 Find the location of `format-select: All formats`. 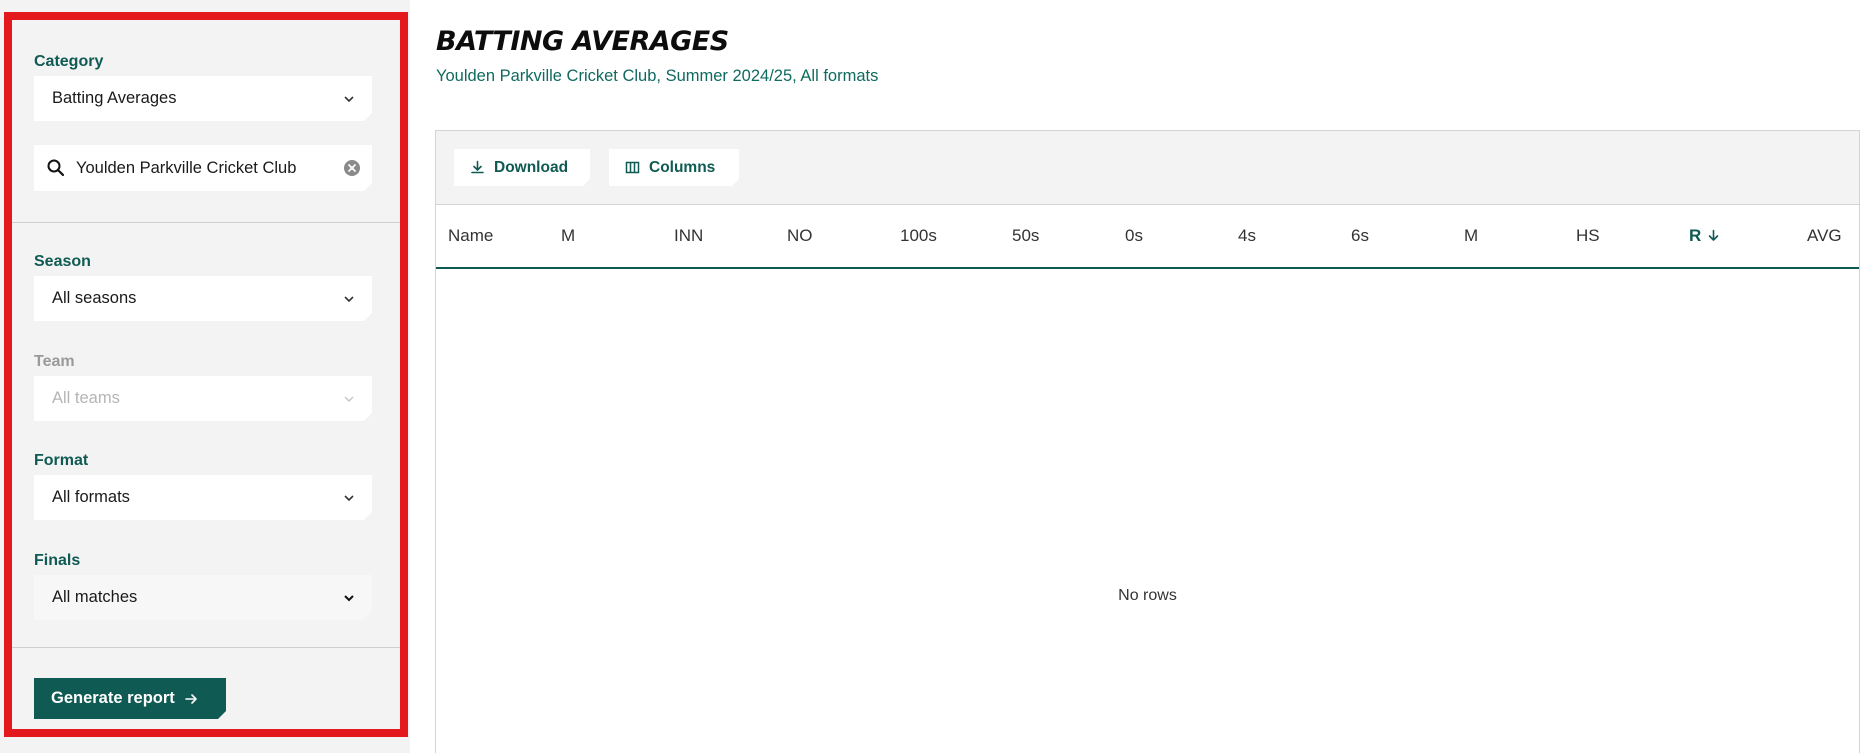

format-select: All formats is located at coordinates (203, 497).